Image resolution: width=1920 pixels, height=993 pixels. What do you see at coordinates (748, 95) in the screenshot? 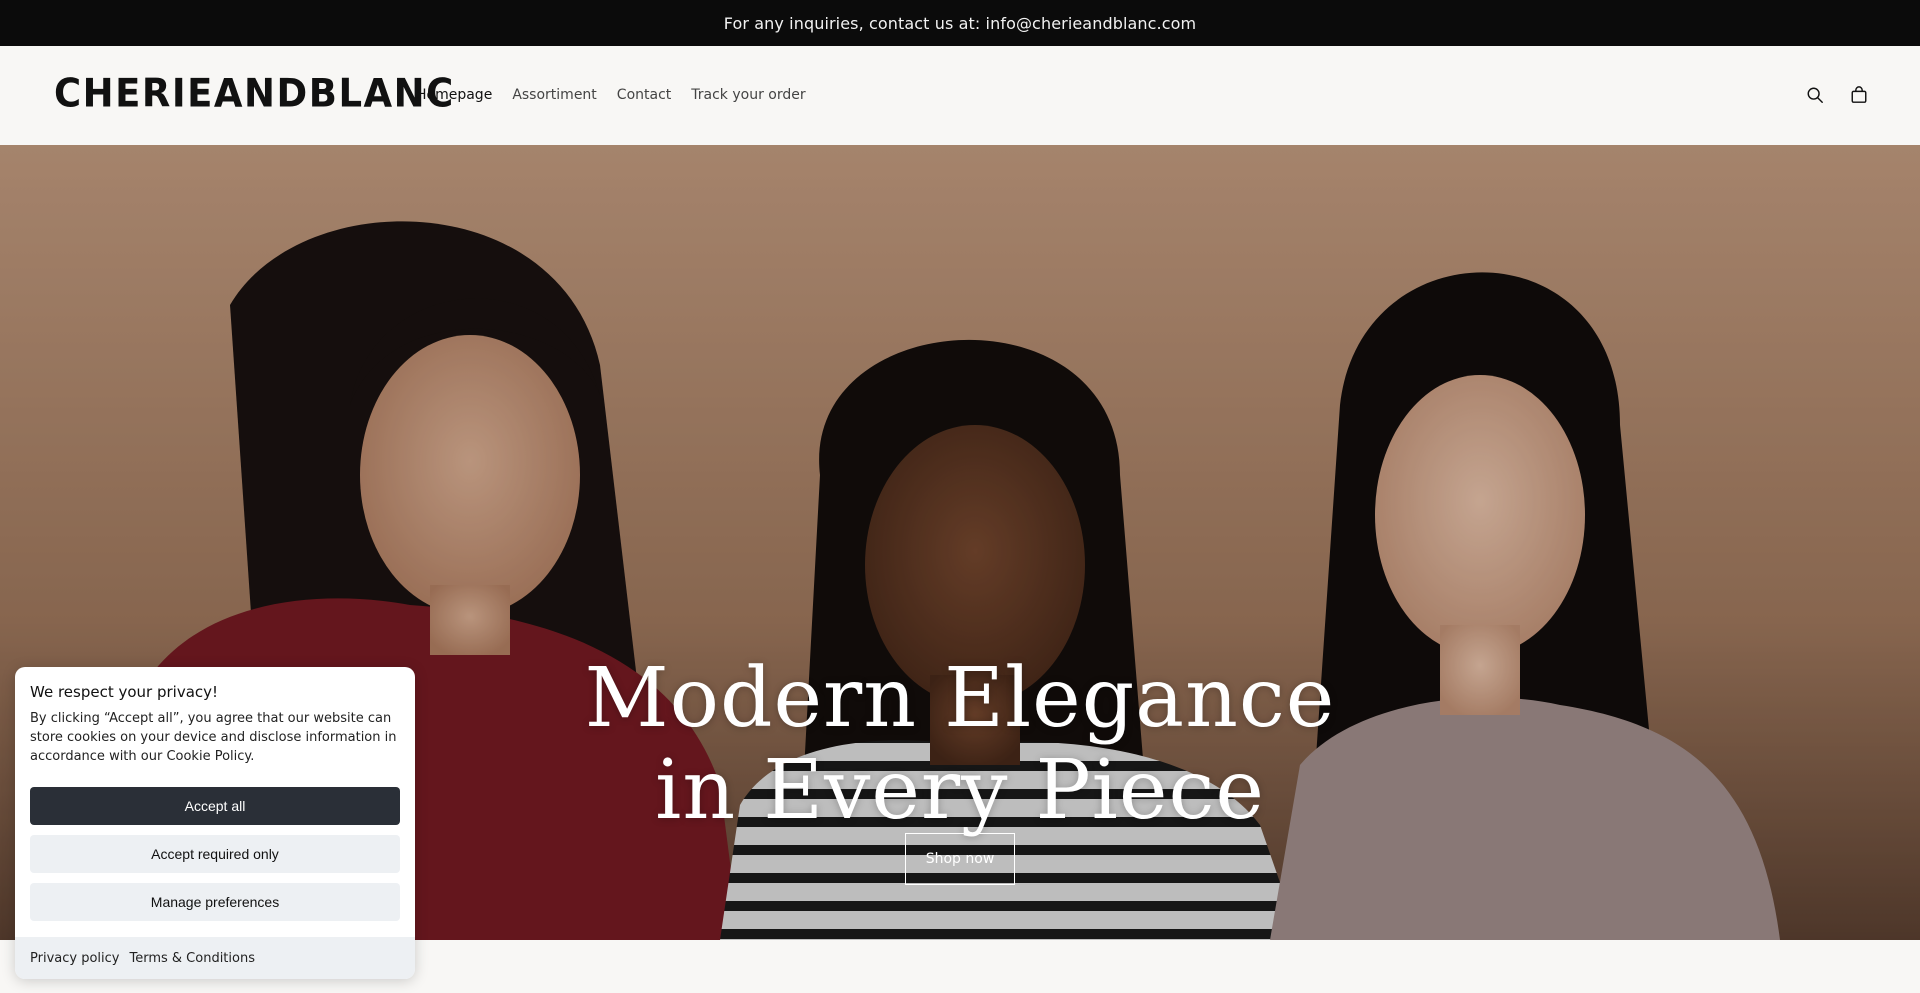
I see `nav-item-track-order: Track your order` at bounding box center [748, 95].